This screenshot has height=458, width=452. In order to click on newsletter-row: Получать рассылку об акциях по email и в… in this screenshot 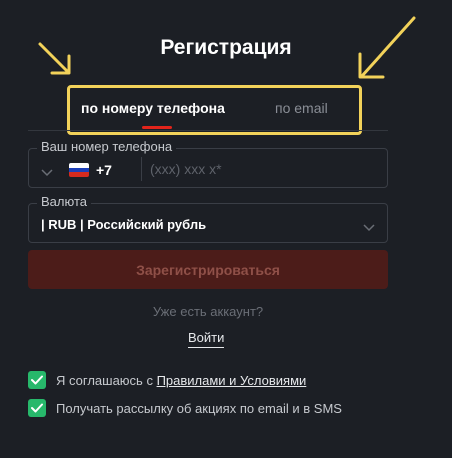, I will do `click(185, 408)`.